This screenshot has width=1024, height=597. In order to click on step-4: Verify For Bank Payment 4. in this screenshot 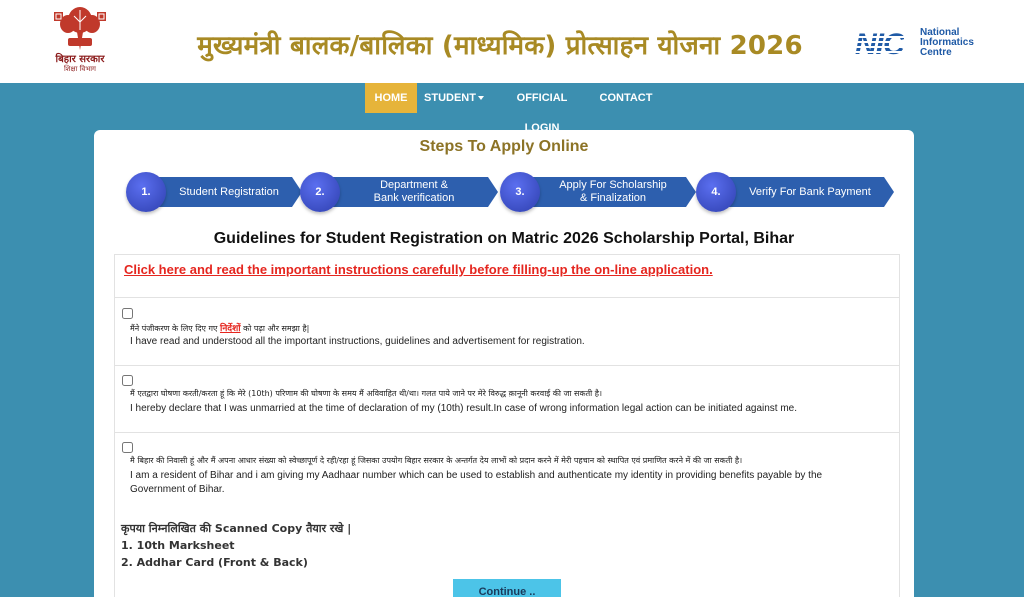, I will do `click(796, 192)`.